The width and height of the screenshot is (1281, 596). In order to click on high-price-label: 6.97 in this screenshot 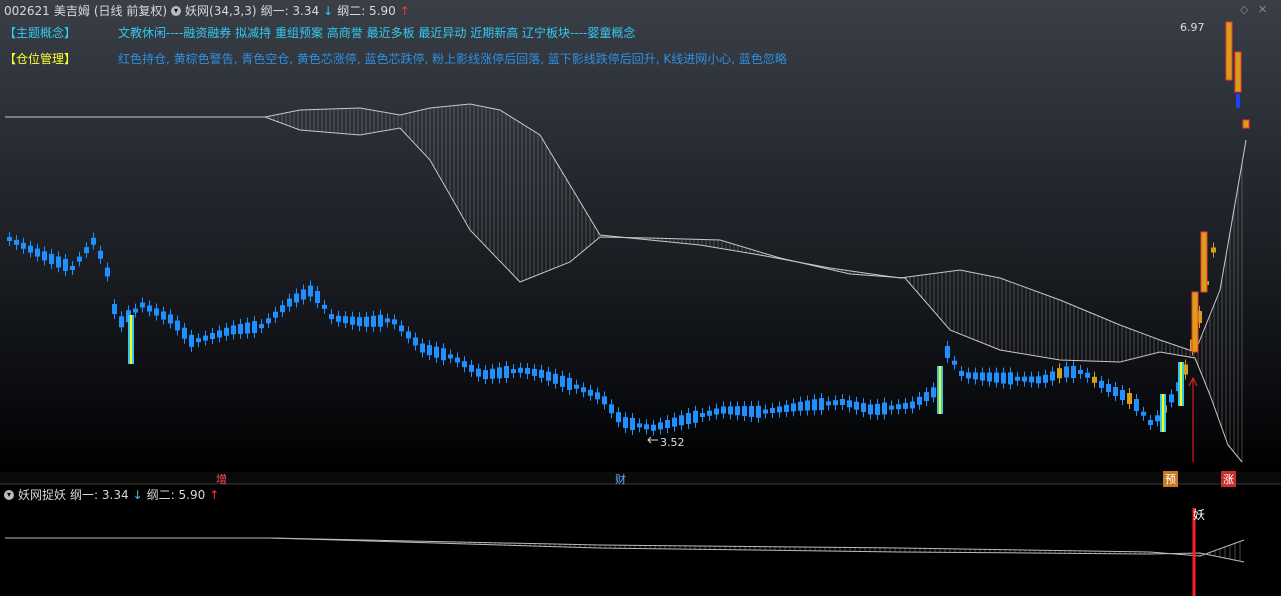, I will do `click(1192, 27)`.